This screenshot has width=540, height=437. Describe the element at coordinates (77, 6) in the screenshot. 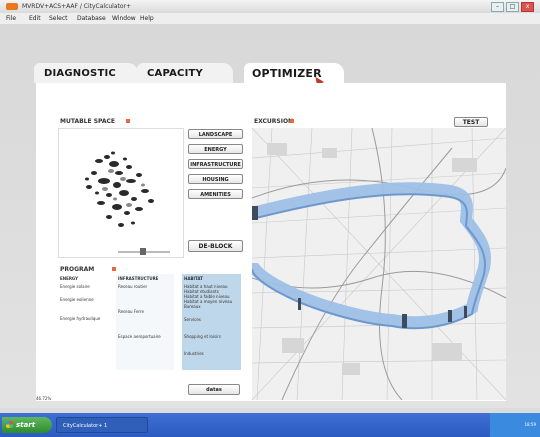

I see `window-title: MVRDV+ACS+AAF / CityCalculator+` at that location.